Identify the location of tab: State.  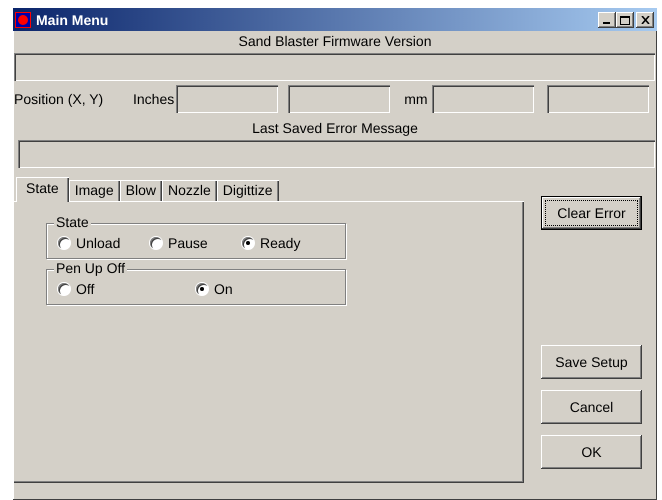
(42, 189).